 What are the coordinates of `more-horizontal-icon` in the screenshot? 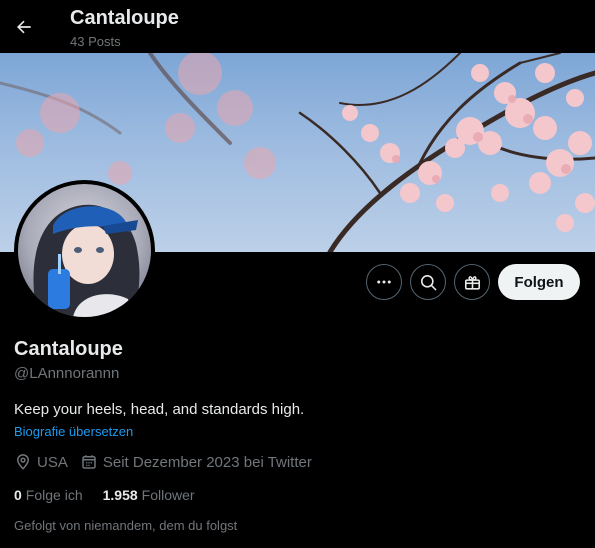 It's located at (384, 282).